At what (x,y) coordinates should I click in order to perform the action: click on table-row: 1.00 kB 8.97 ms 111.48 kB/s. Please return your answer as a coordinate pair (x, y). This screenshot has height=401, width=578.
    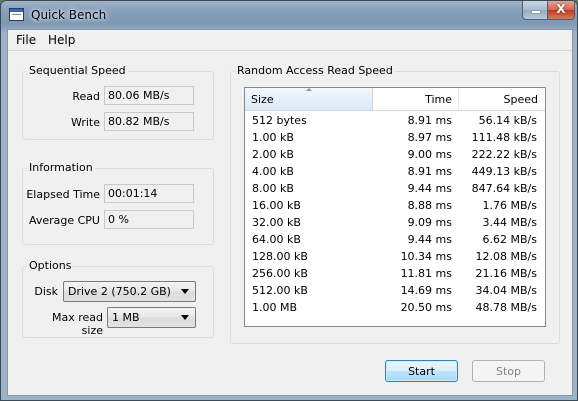
    Looking at the image, I should click on (395, 137).